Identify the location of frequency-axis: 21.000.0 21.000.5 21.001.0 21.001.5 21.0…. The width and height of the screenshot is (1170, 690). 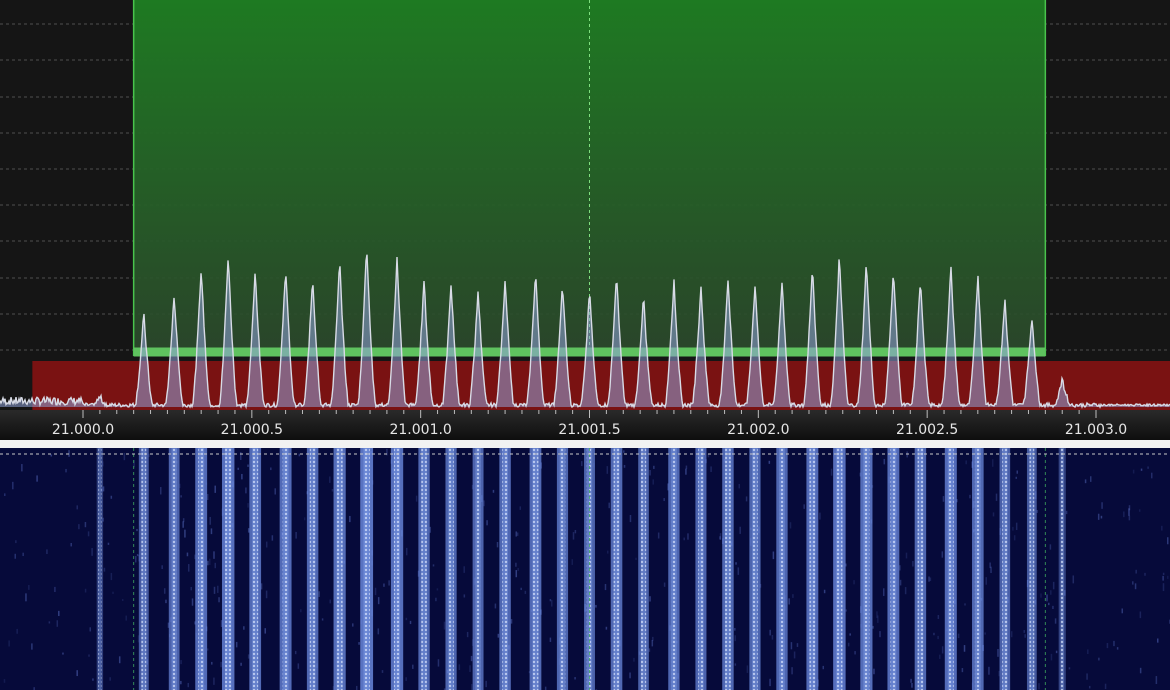
(585, 425).